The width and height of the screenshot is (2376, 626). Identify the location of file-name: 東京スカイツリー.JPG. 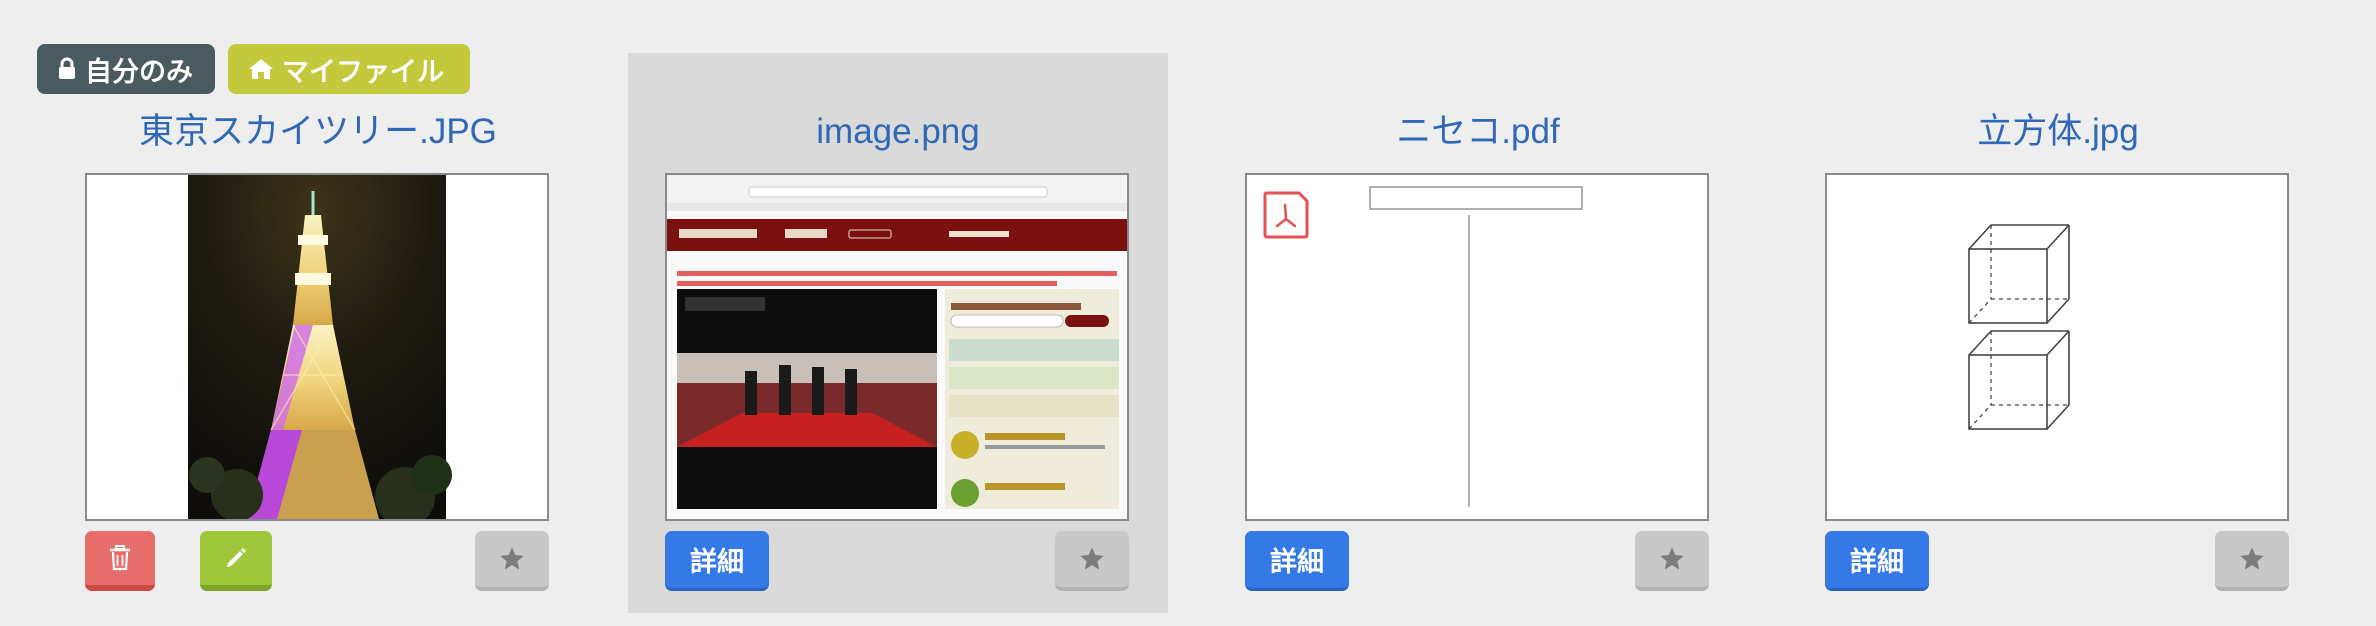
(318, 132).